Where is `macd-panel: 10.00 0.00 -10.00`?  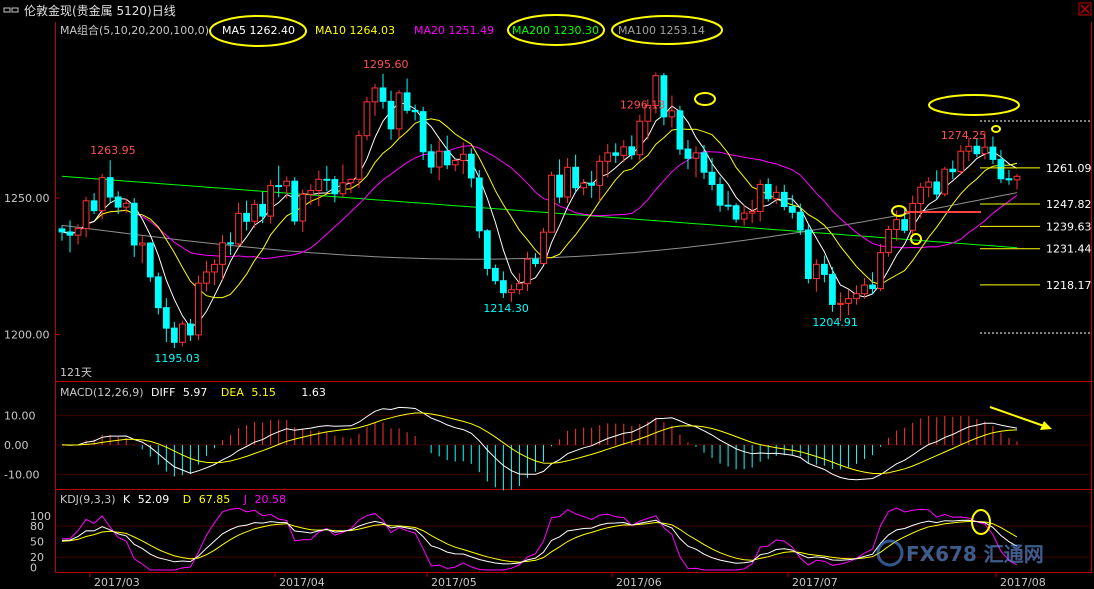
macd-panel: 10.00 0.00 -10.00 is located at coordinates (547, 448).